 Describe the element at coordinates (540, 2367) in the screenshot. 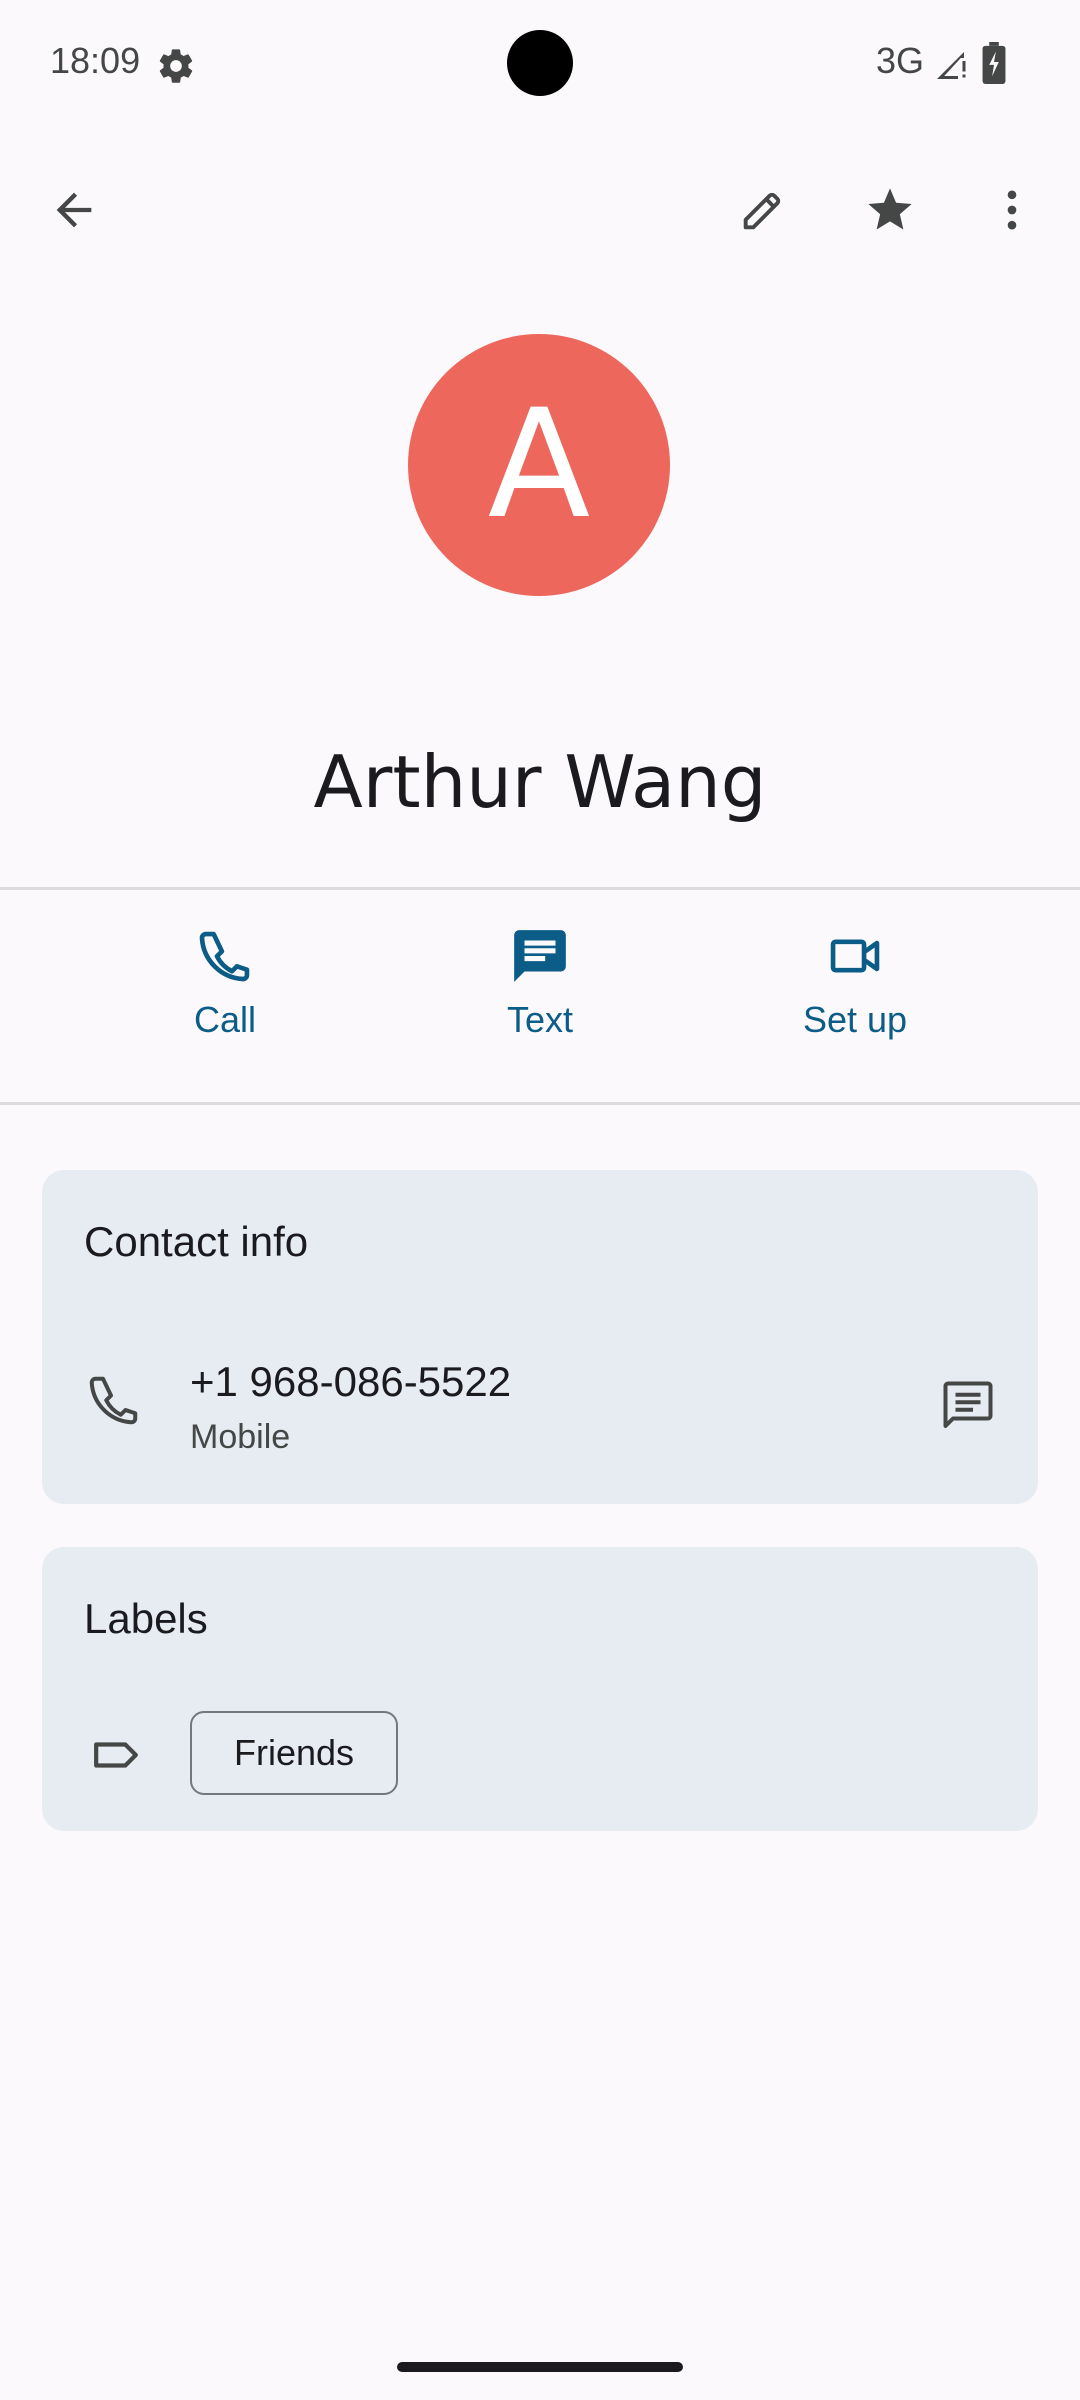

I see `home-indicator` at that location.